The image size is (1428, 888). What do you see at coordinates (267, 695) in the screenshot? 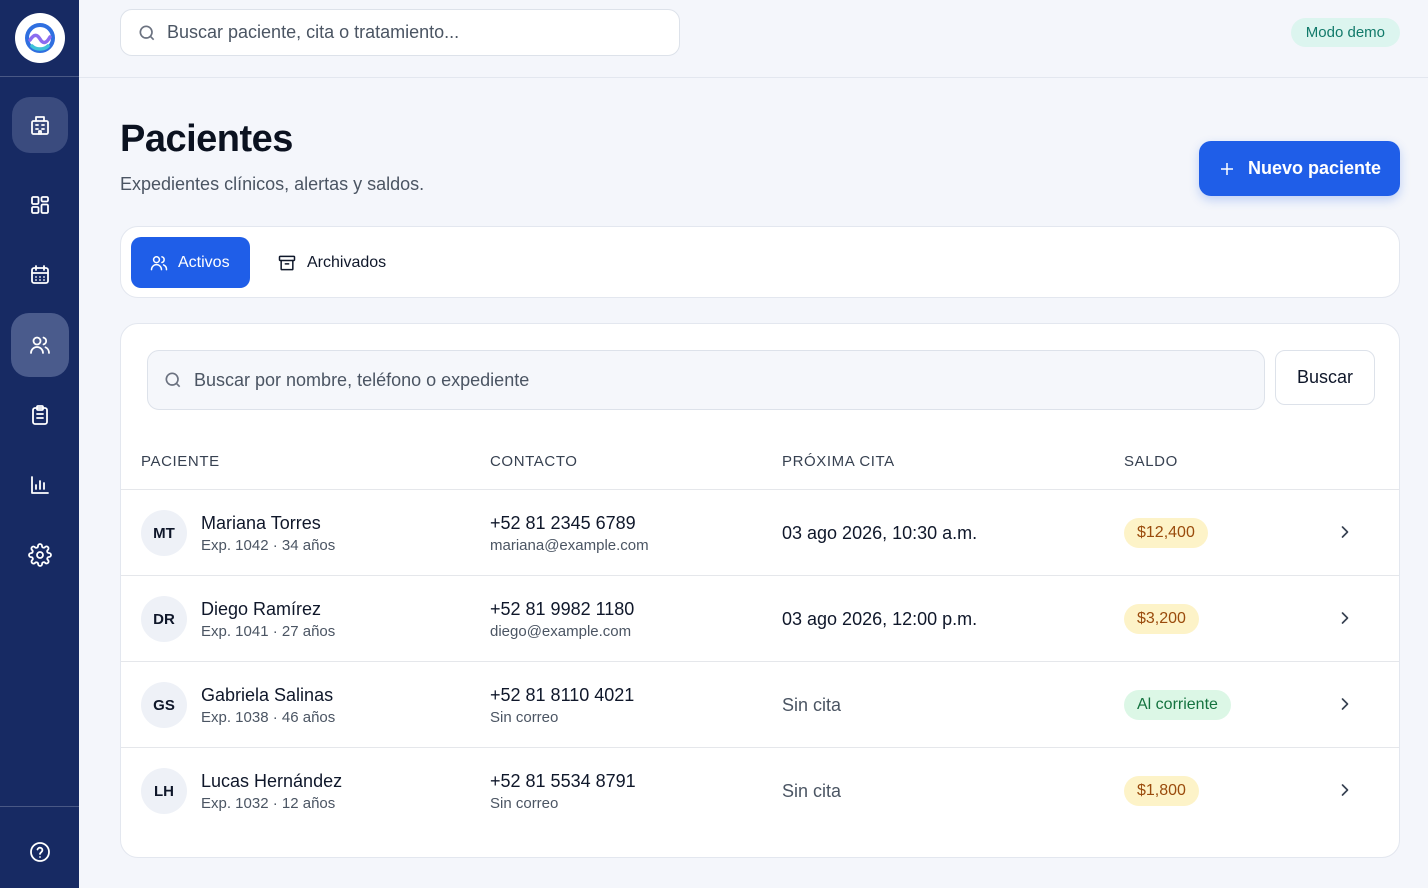
I see `patient-name: Gabriela Salinas` at bounding box center [267, 695].